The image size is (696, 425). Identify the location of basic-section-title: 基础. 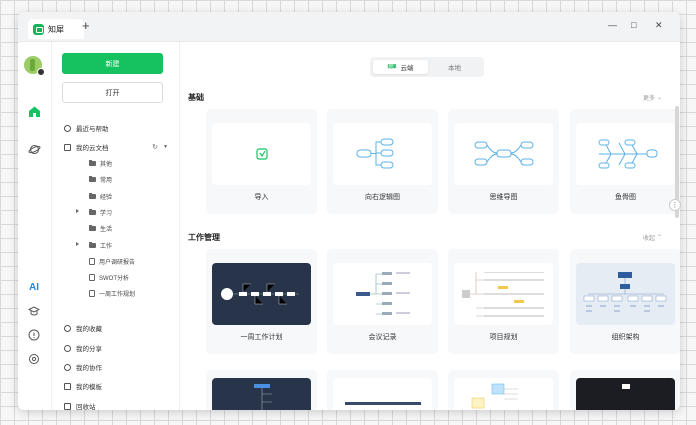
(196, 97).